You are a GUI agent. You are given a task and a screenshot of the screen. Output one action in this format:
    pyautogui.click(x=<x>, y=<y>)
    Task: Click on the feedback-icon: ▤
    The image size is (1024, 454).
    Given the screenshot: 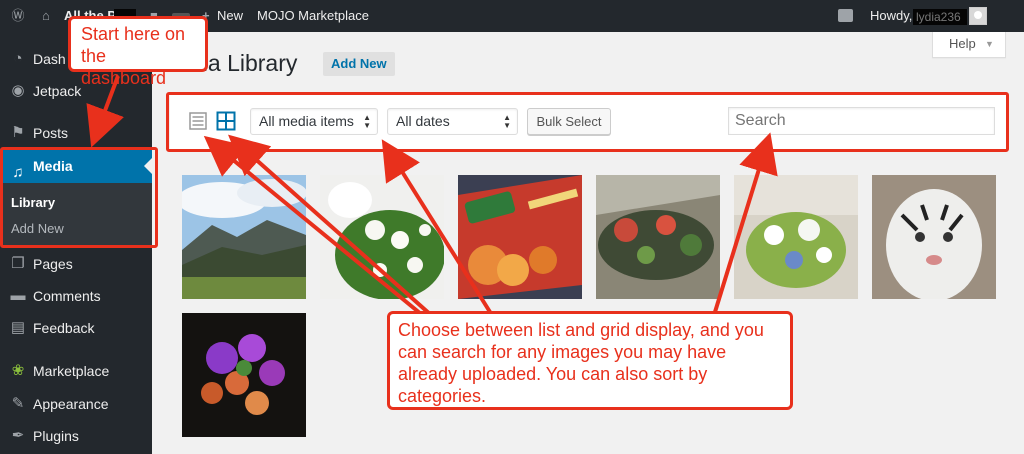 What is the action you would take?
    pyautogui.click(x=18, y=327)
    